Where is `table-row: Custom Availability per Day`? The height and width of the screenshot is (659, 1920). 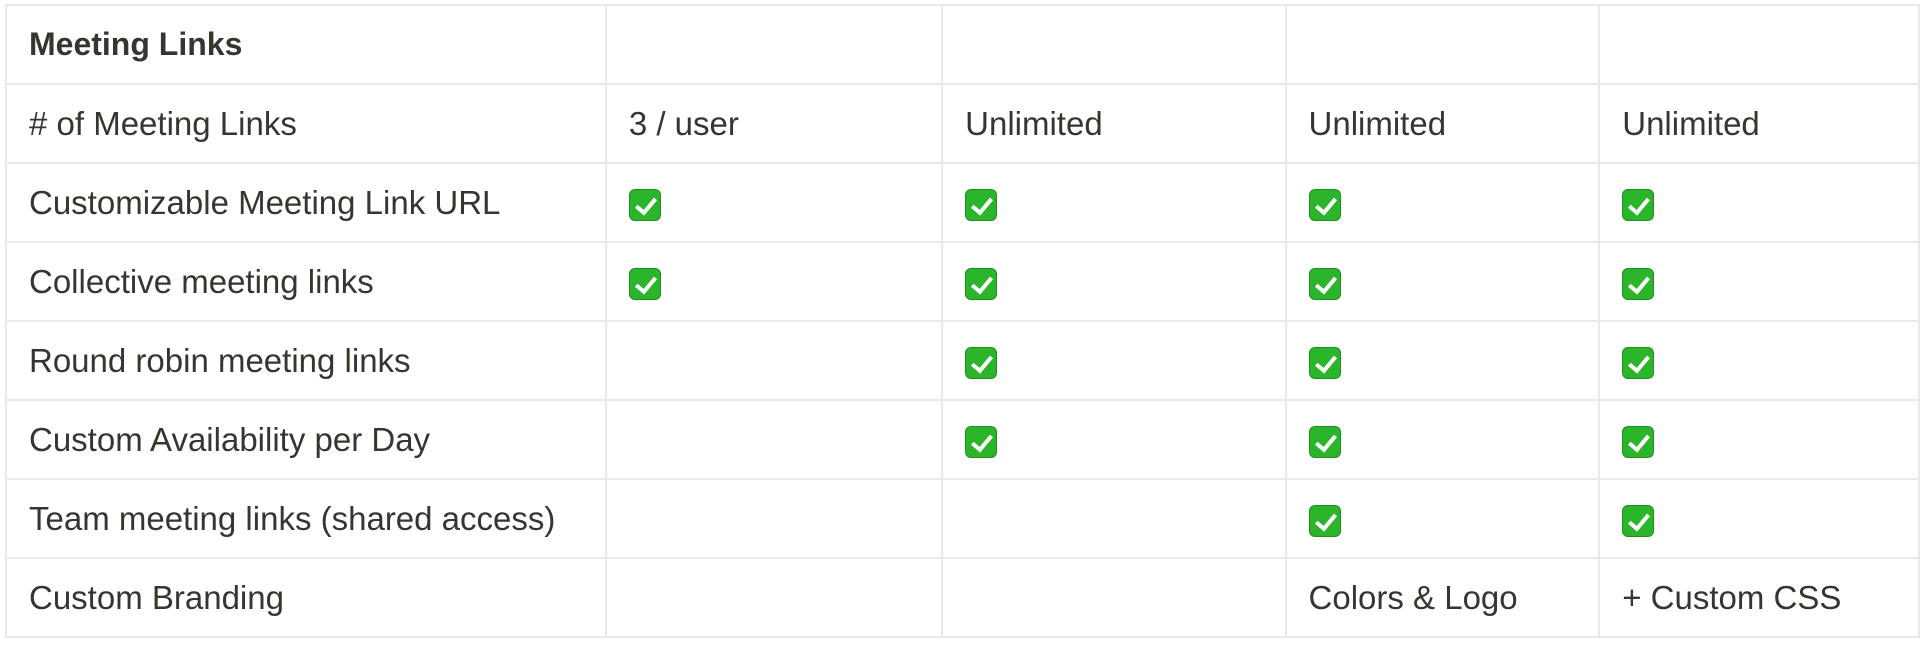
table-row: Custom Availability per Day is located at coordinates (962, 439).